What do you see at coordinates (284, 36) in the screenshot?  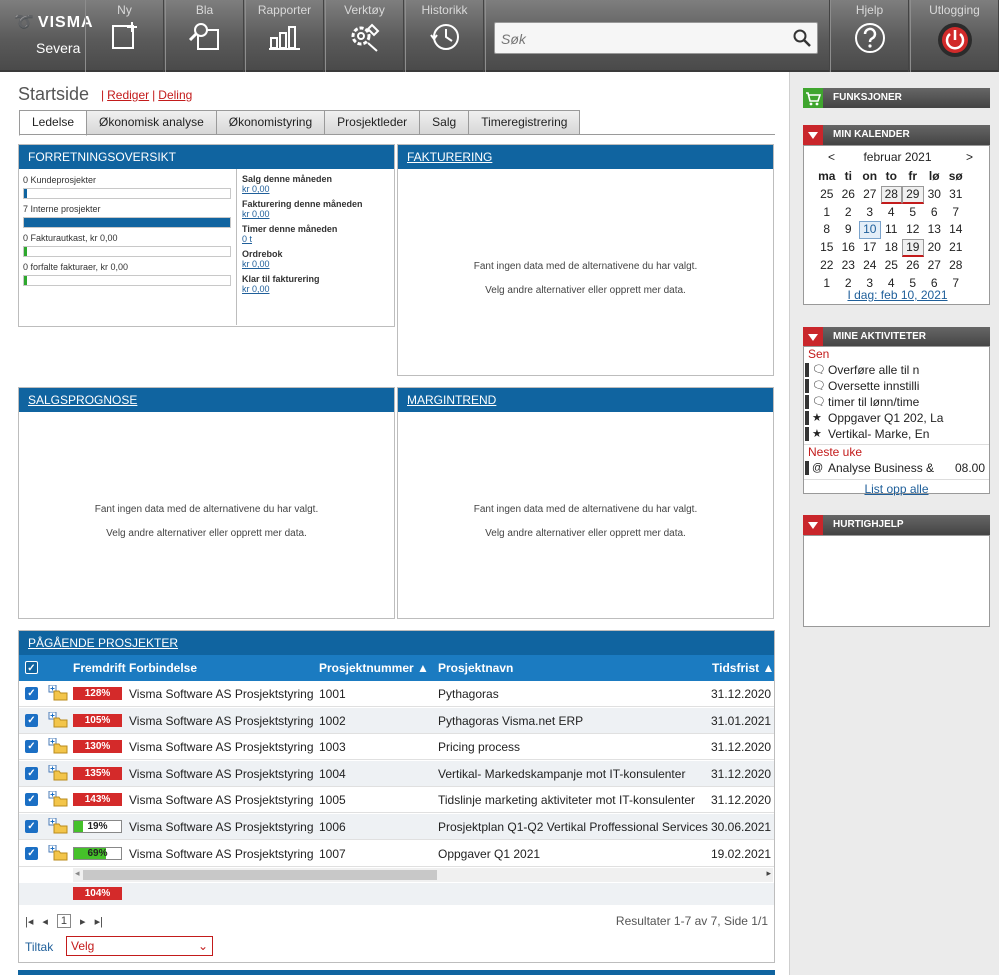 I see `nav-reports-button: Rapporter` at bounding box center [284, 36].